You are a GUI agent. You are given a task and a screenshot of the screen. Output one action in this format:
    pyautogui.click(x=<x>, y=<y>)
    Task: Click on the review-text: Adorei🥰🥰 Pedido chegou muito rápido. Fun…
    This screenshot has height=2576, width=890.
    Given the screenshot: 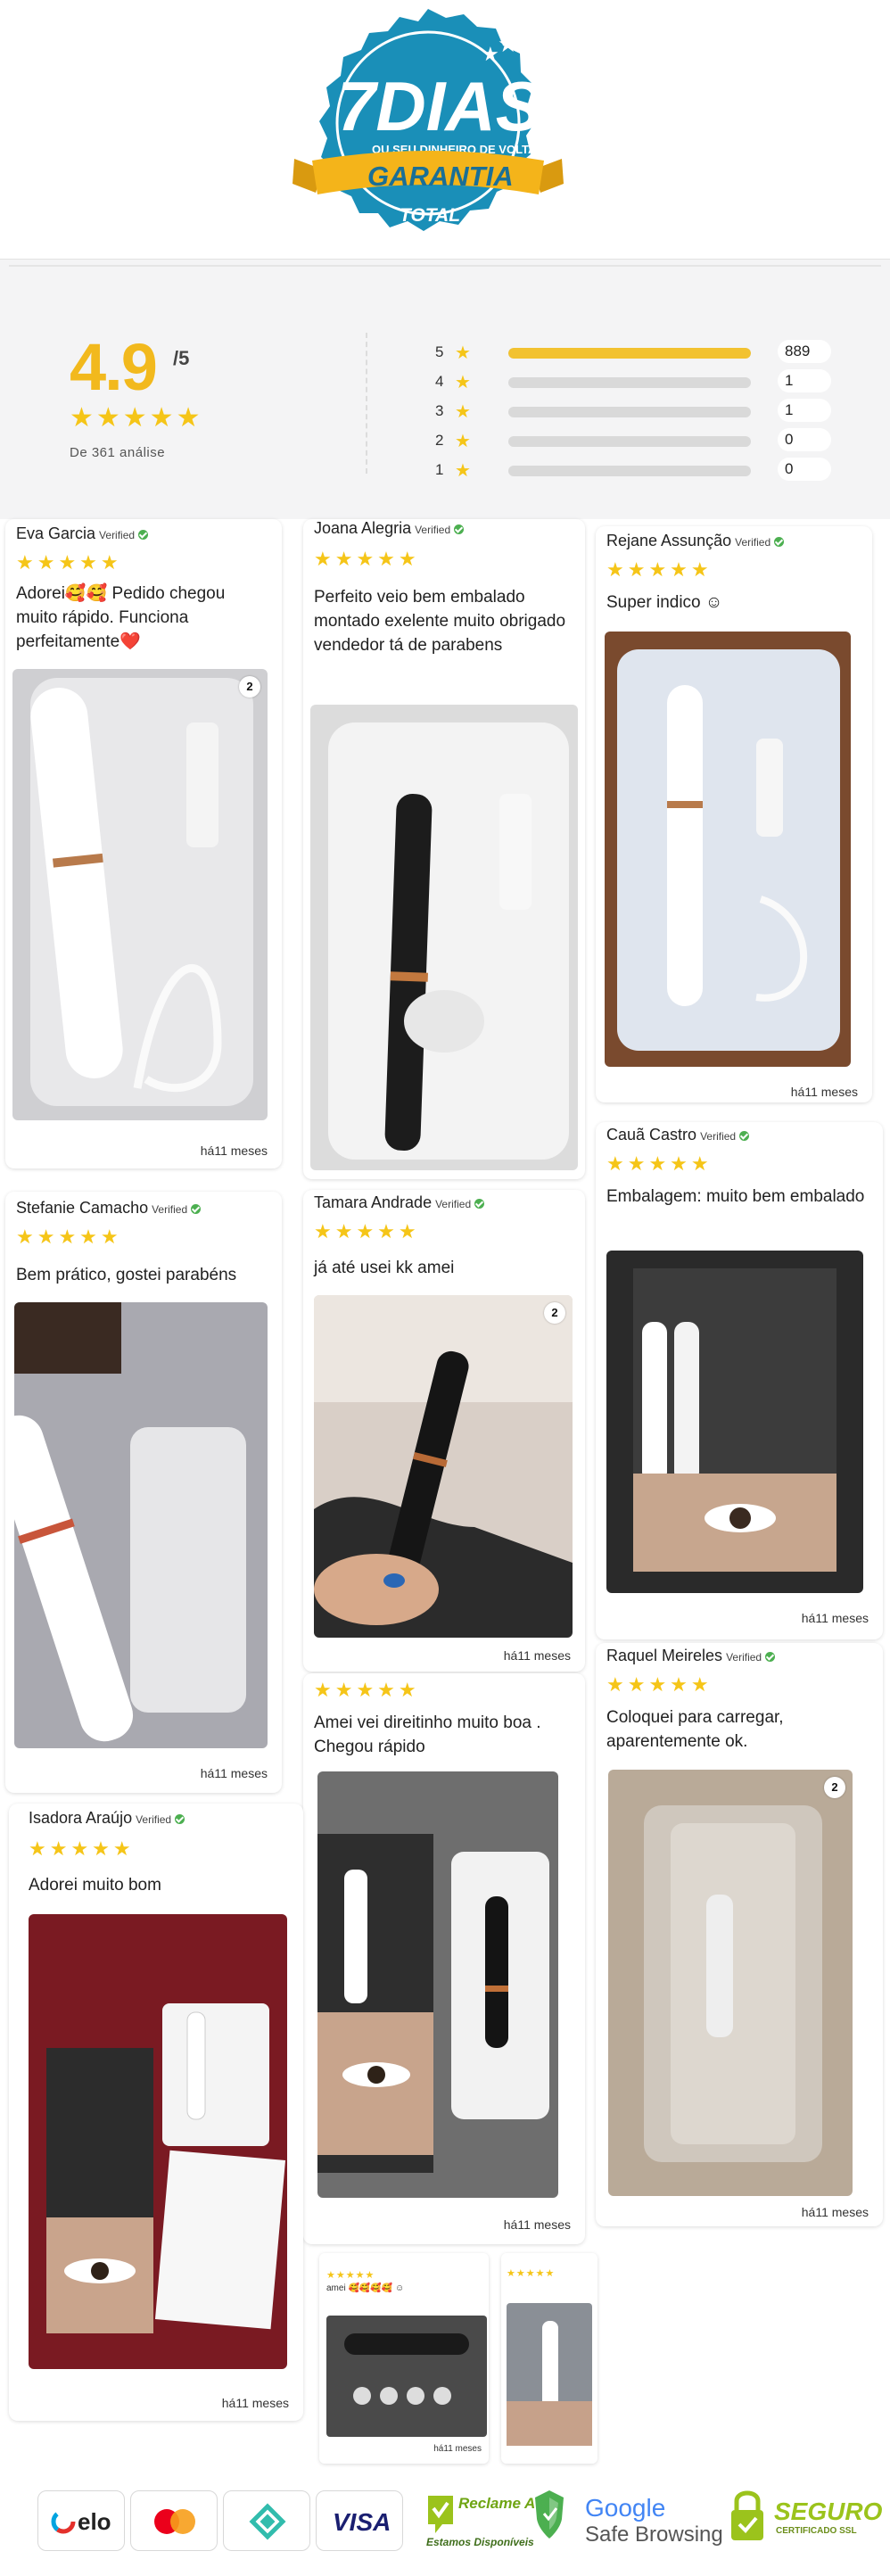 What is the action you would take?
    pyautogui.click(x=121, y=618)
    